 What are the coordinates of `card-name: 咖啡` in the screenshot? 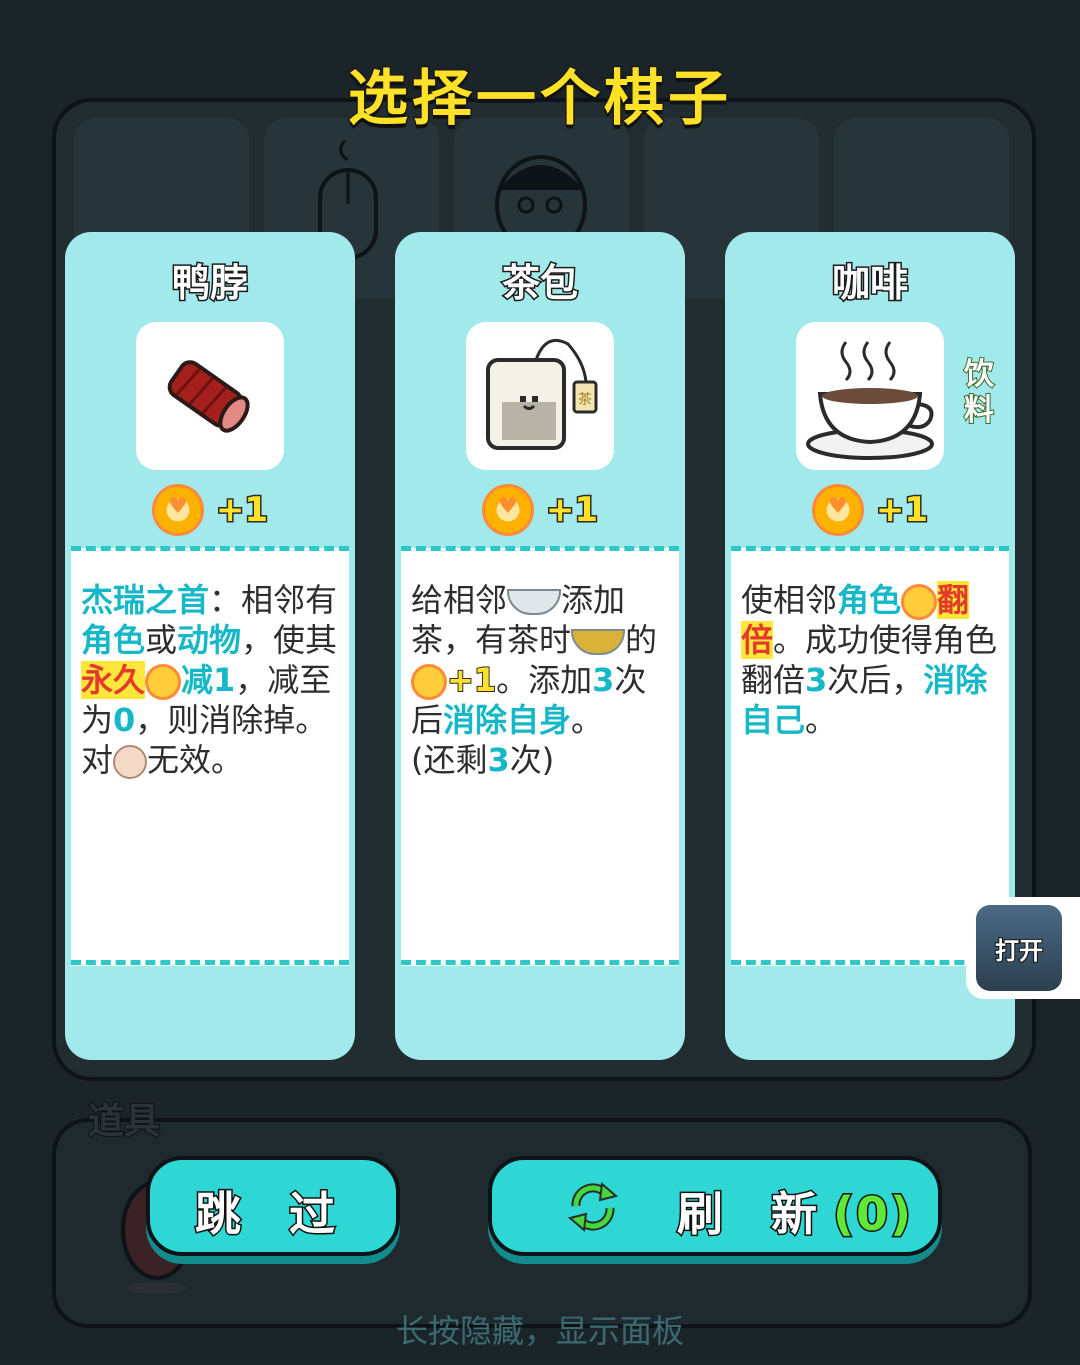 It's located at (869, 283).